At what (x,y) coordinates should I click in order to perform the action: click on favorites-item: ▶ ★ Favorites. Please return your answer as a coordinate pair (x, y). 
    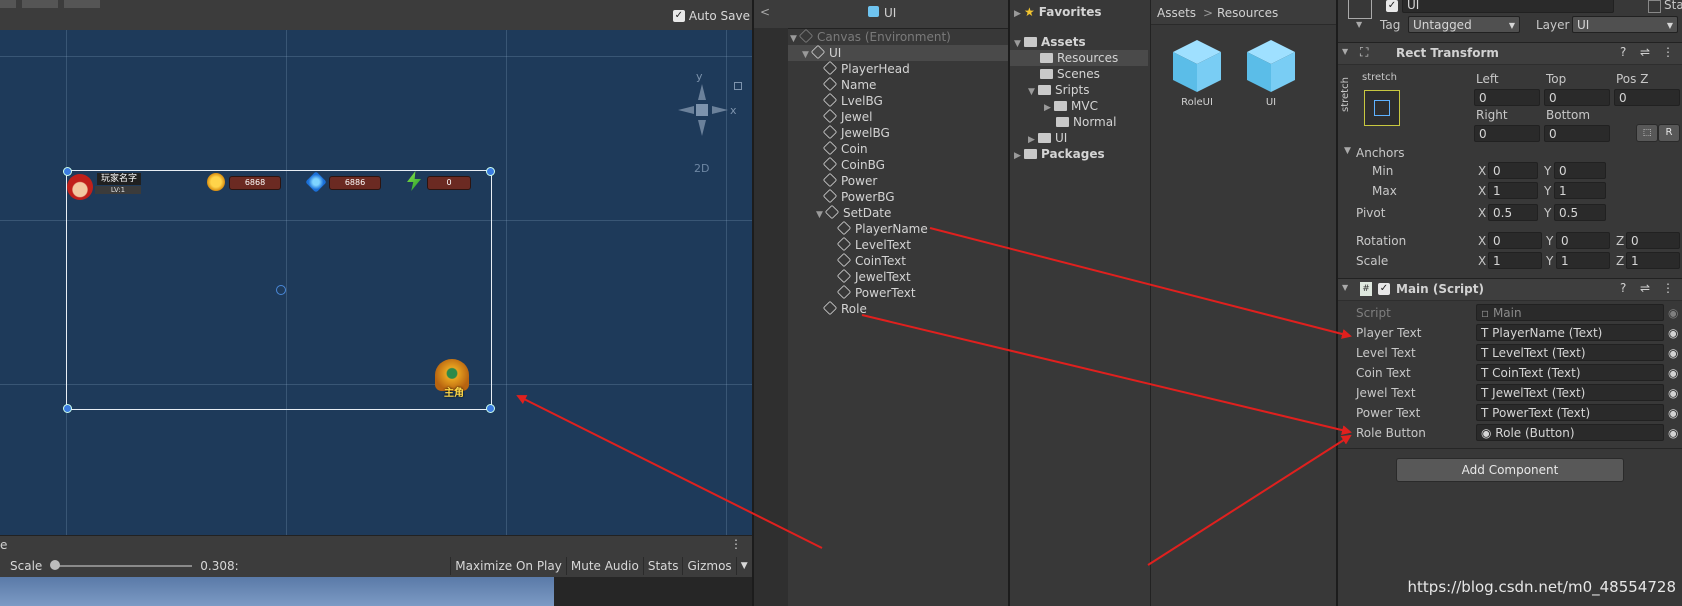
    Looking at the image, I should click on (1057, 12).